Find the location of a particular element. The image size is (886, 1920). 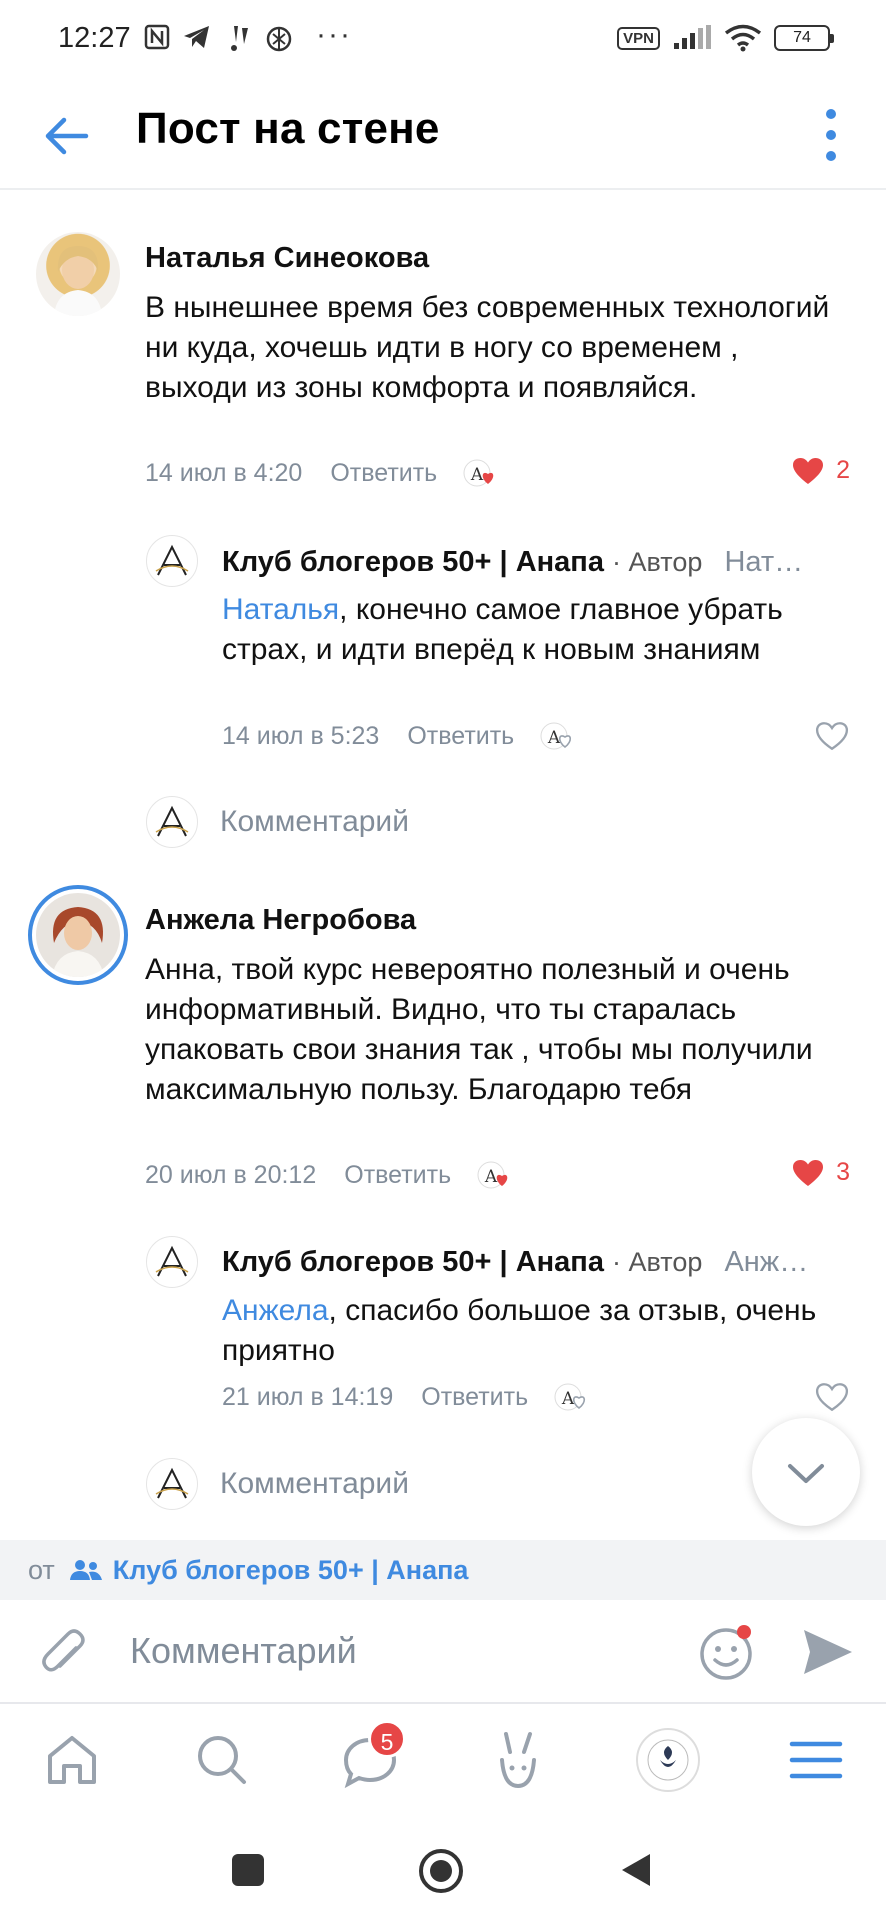

status-bar: 12:27 ··· VPN 74 is located at coordinates (443, 40).